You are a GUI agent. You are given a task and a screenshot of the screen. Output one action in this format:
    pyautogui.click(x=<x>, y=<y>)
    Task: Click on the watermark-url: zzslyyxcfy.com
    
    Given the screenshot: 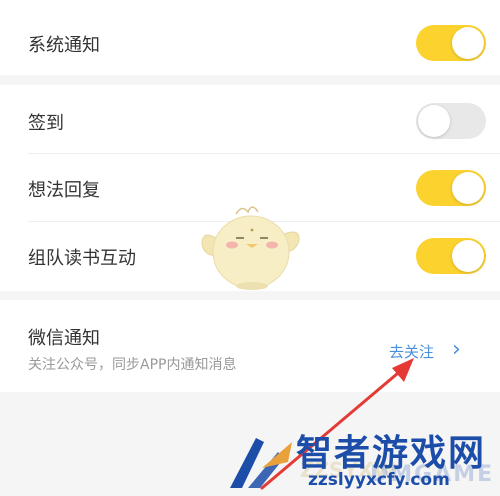 What is the action you would take?
    pyautogui.click(x=379, y=480)
    